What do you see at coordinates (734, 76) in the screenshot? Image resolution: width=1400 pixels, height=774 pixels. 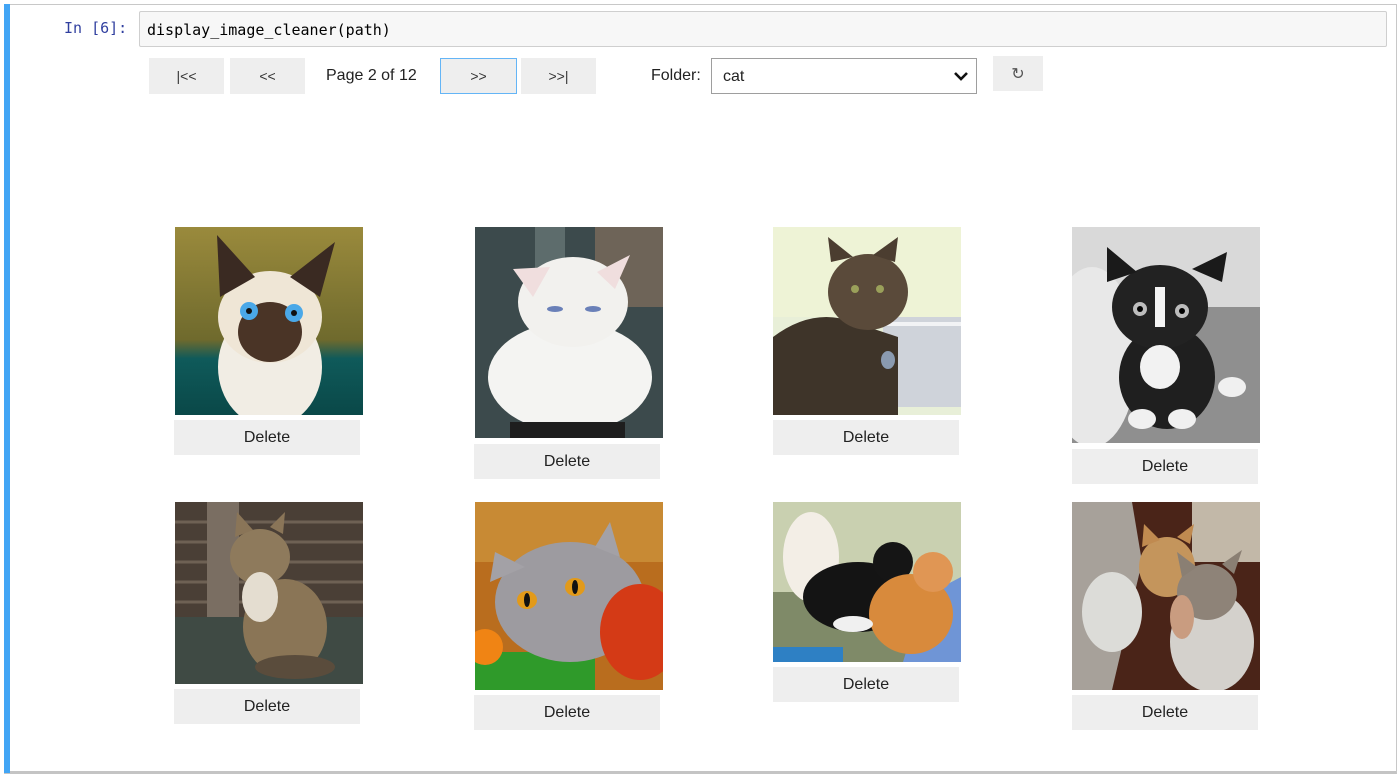 I see `folder-select-value: cat` at bounding box center [734, 76].